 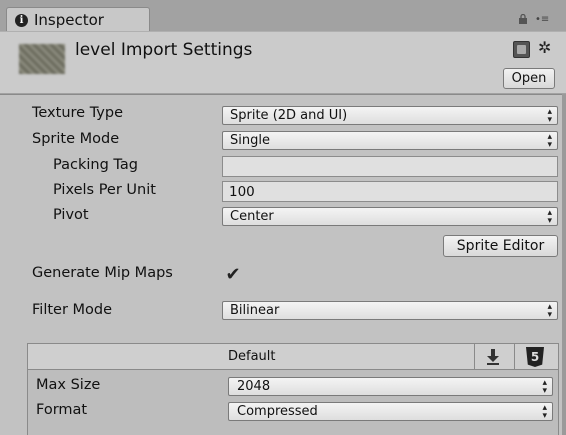 What do you see at coordinates (390, 411) in the screenshot?
I see `format-dropdown: Compressed ▴ ▾` at bounding box center [390, 411].